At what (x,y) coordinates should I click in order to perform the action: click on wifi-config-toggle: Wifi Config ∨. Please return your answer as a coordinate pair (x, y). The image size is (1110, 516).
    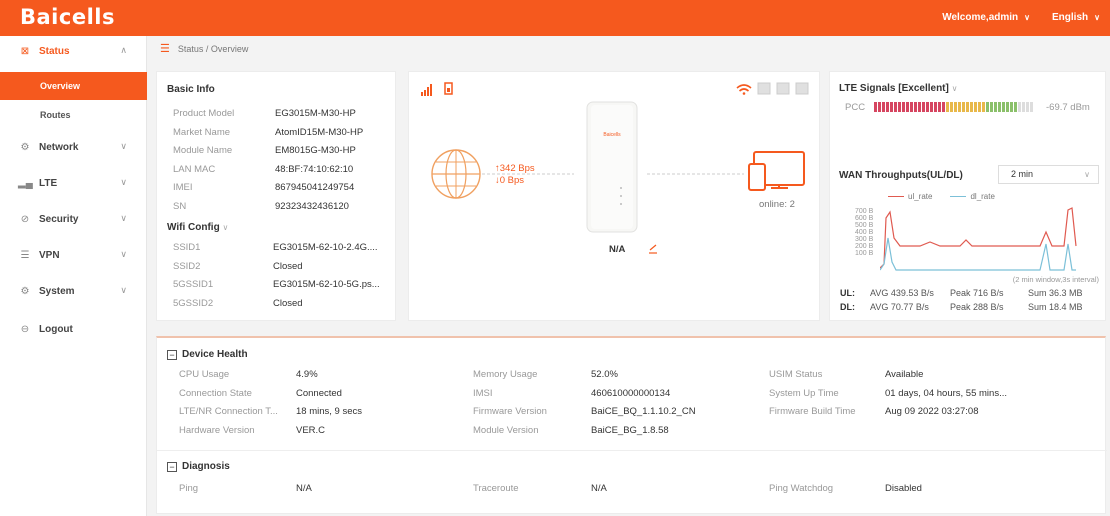
    Looking at the image, I should click on (197, 227).